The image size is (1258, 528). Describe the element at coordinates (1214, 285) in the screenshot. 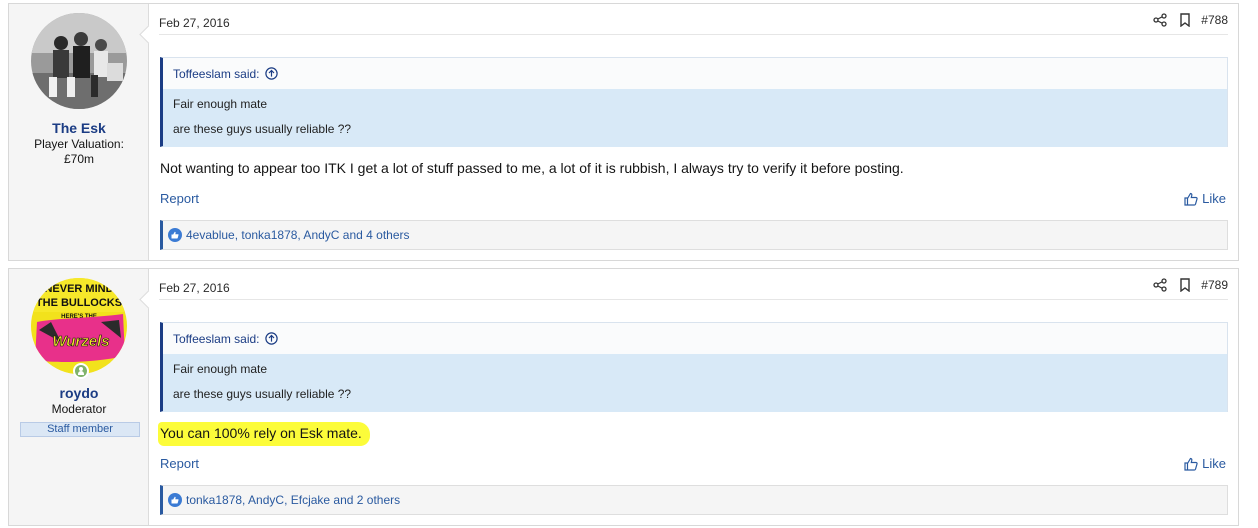

I see `post-number: #789` at that location.